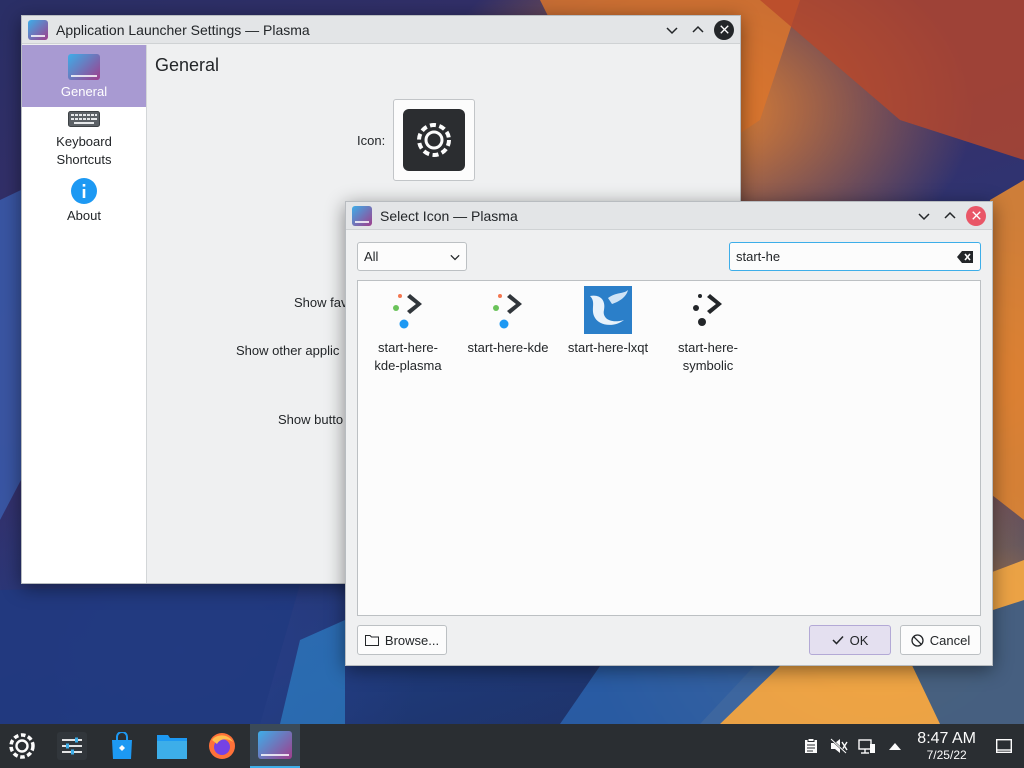 This screenshot has height=768, width=1024. What do you see at coordinates (708, 329) in the screenshot?
I see `icon-item-symbolic: start-here- symbolic` at bounding box center [708, 329].